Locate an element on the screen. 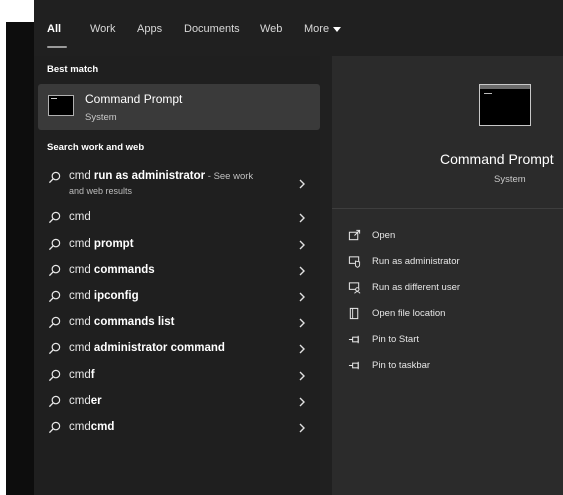 The image size is (563, 495). search-tabs: All Work Apps Documents Web More is located at coordinates (298, 25).